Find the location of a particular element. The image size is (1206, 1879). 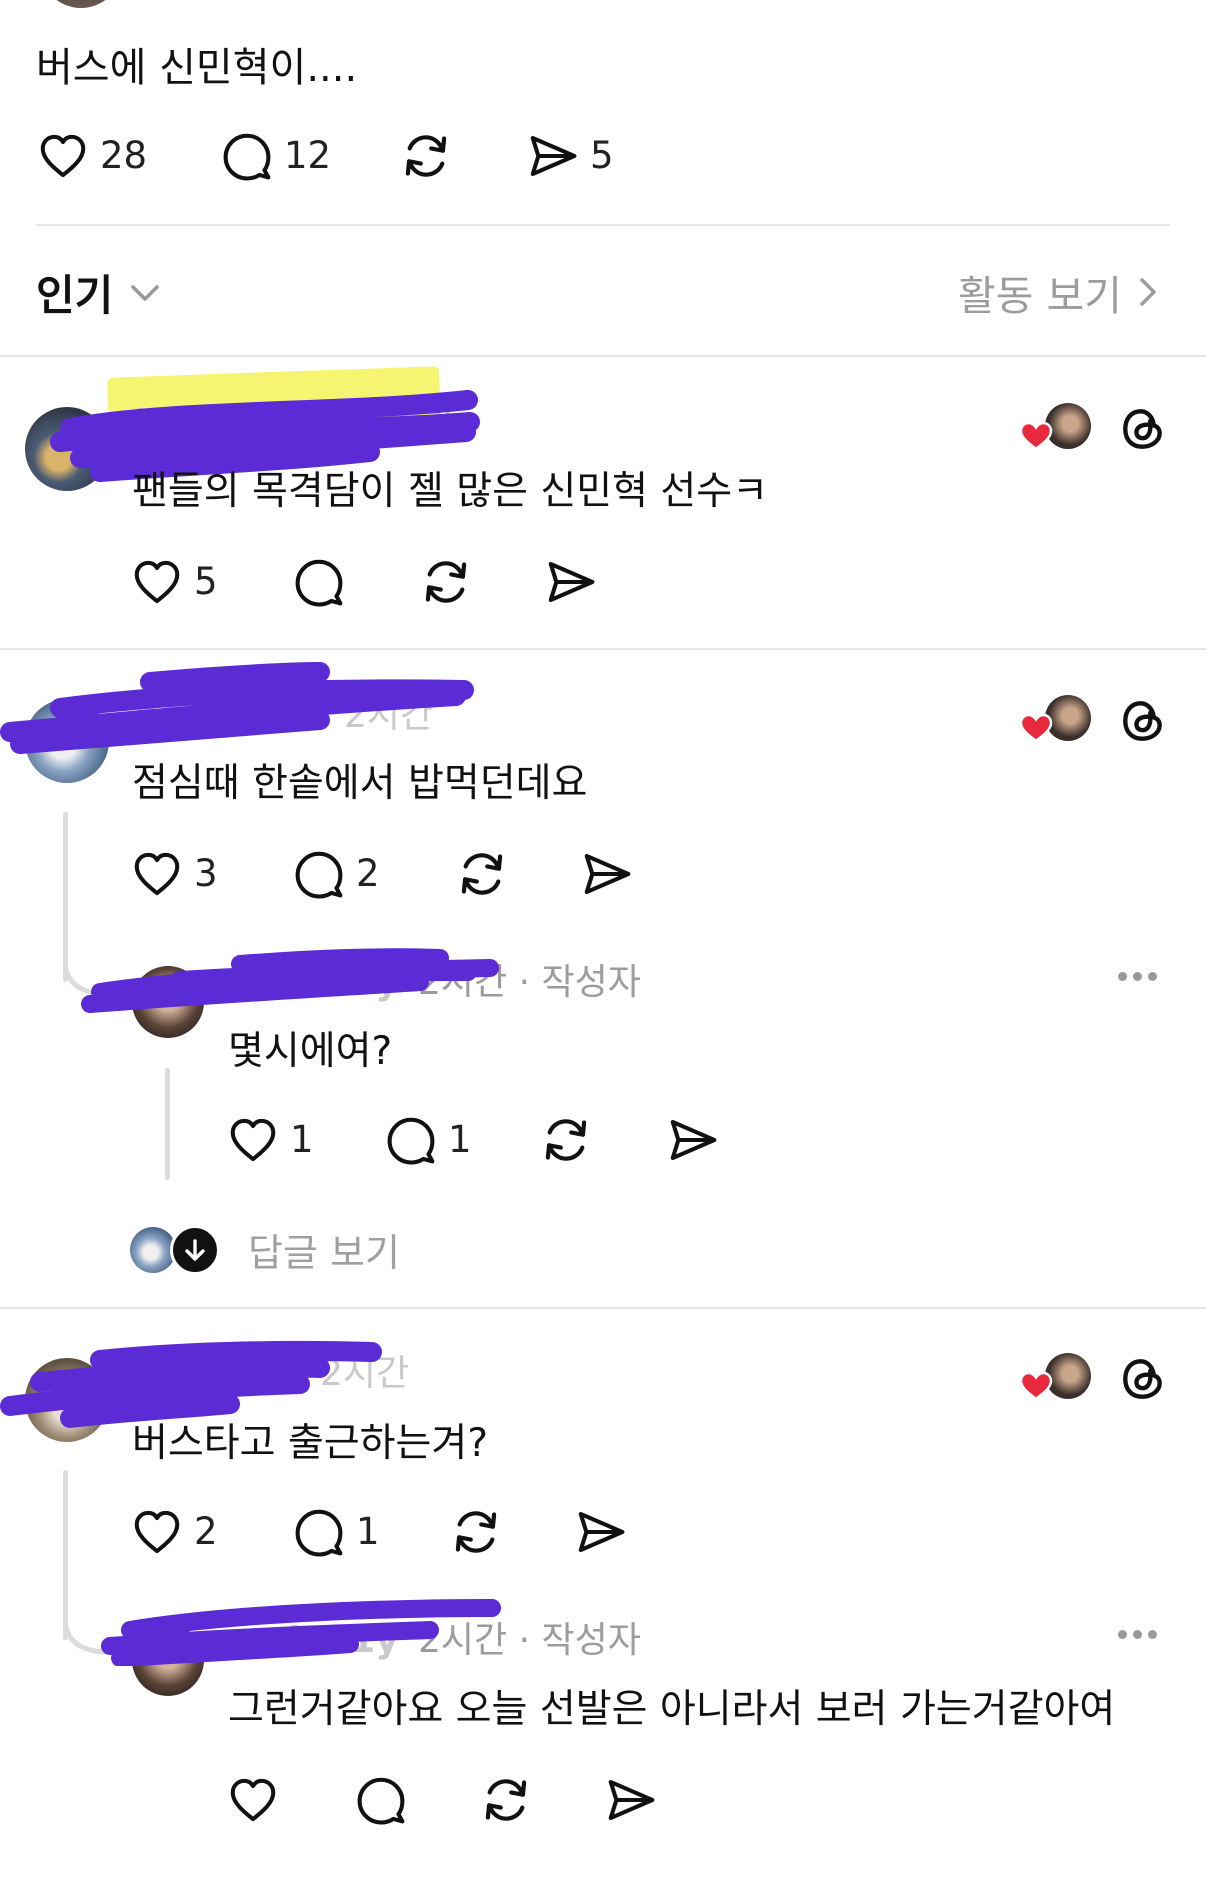

username: vi_0235 is located at coordinates (211, 1374).